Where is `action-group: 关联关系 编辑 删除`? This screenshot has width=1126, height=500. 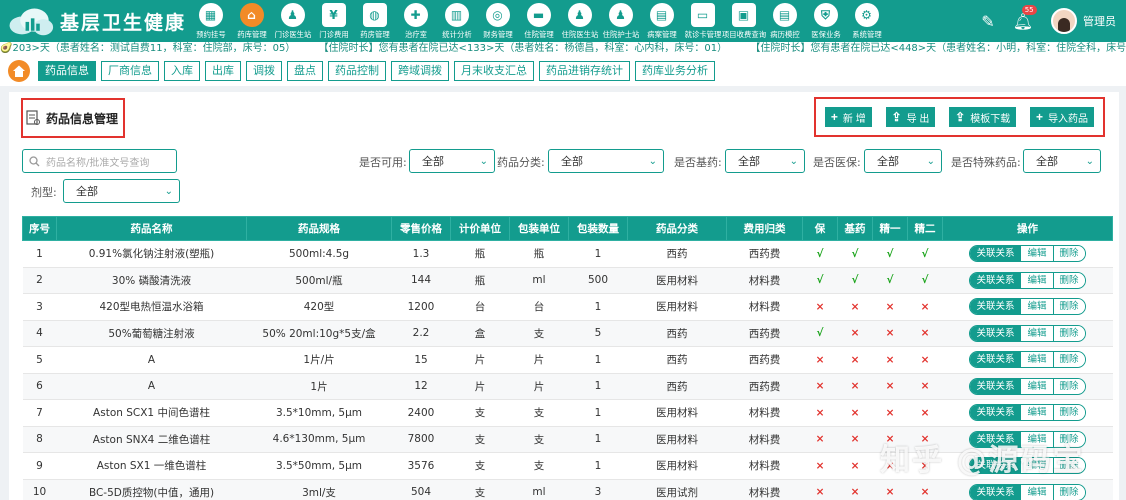
action-group: 关联关系 编辑 删除 is located at coordinates (1027, 491).